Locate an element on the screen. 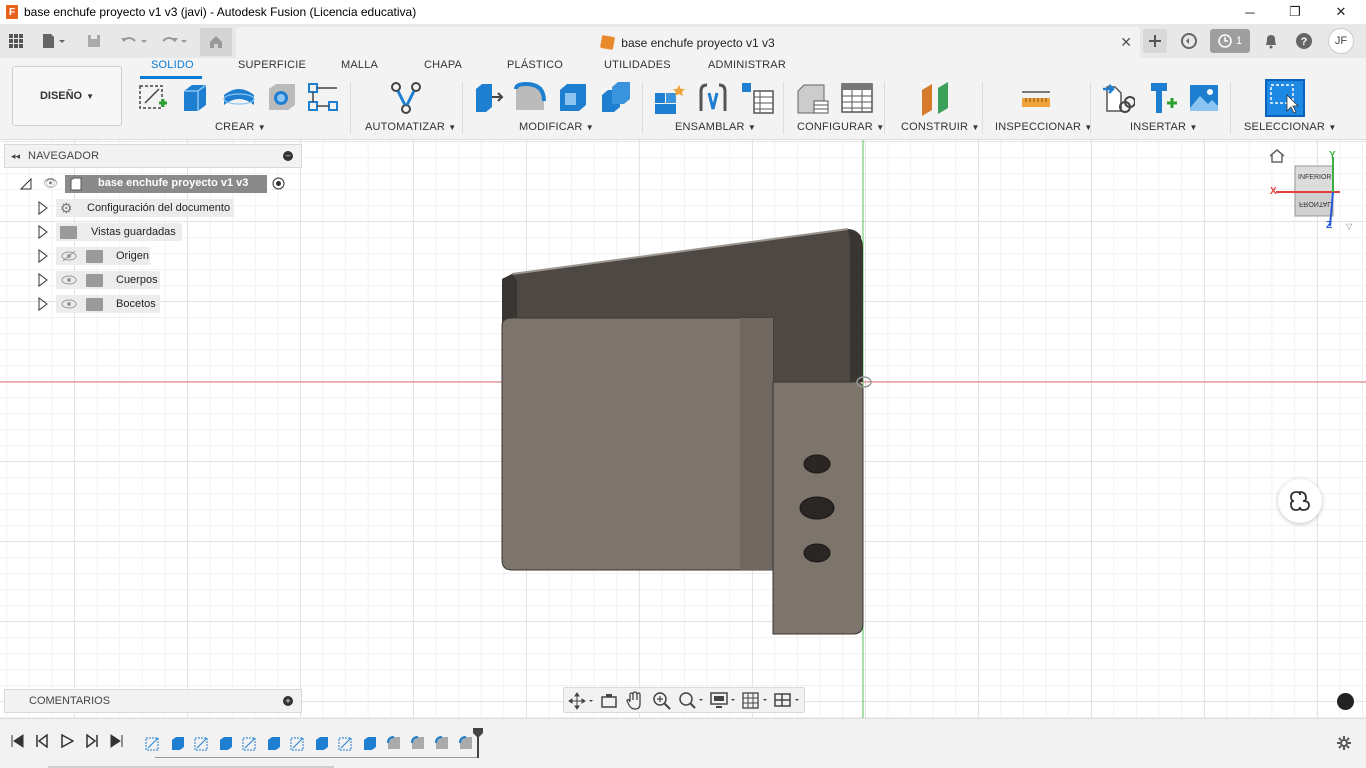  minimize-button: ─ is located at coordinates (1250, 12).